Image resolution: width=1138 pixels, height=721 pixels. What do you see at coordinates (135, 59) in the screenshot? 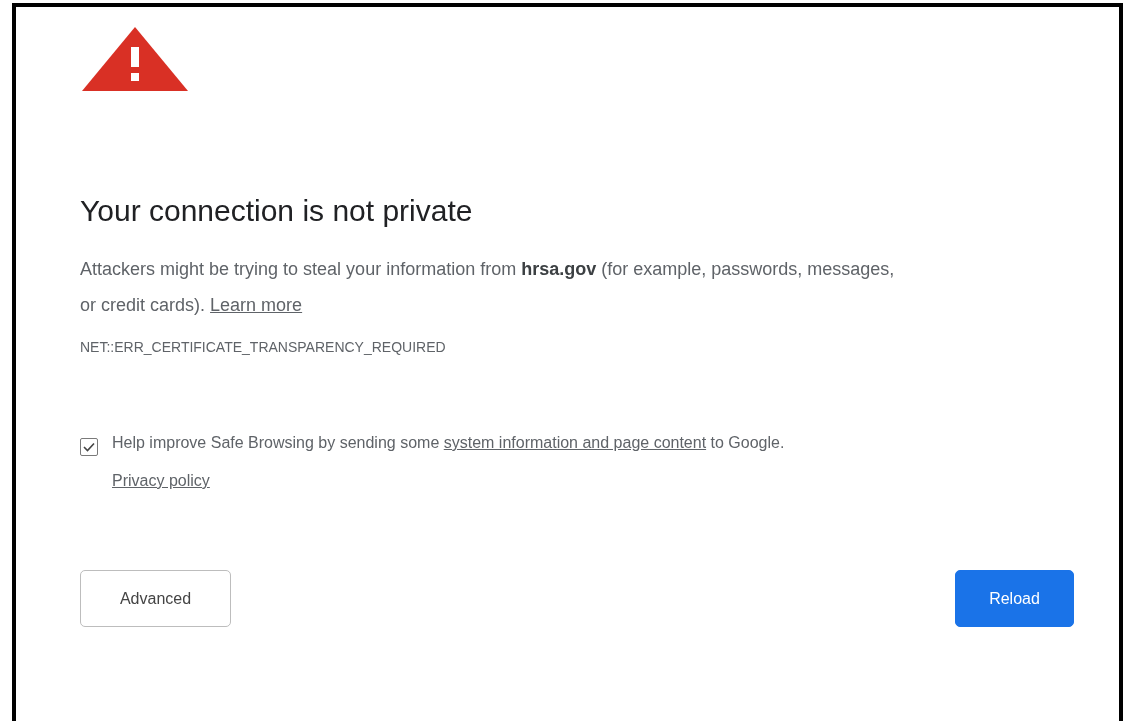
I see `warning-icon` at bounding box center [135, 59].